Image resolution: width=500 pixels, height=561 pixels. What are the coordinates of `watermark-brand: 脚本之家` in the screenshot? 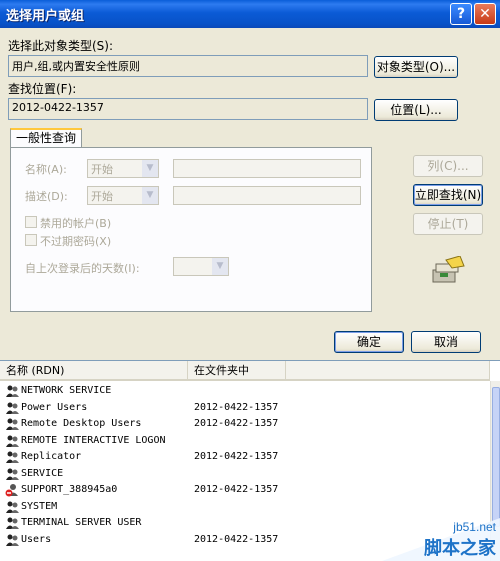 It's located at (460, 548).